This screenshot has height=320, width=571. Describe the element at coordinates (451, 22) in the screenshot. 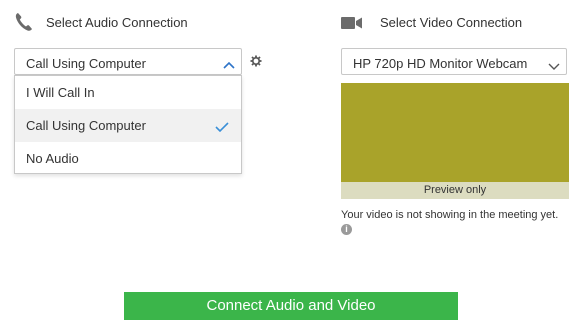

I see `video-section-title: Select Video Connection` at that location.